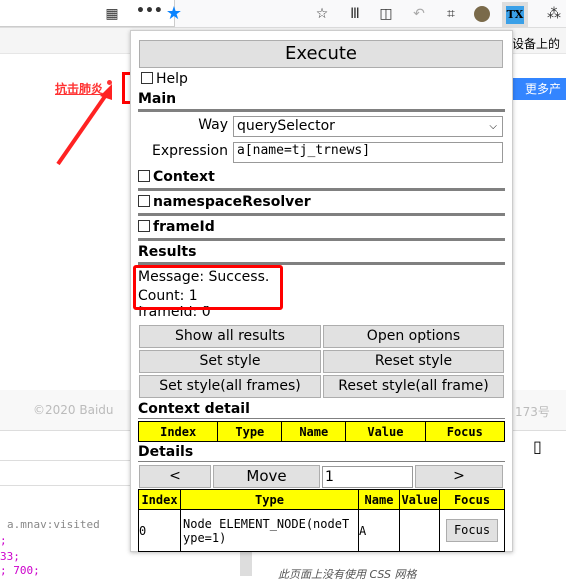  Describe the element at coordinates (347, 574) in the screenshot. I see `grid-note: 此页面上没有使用 CSS 网格` at that location.